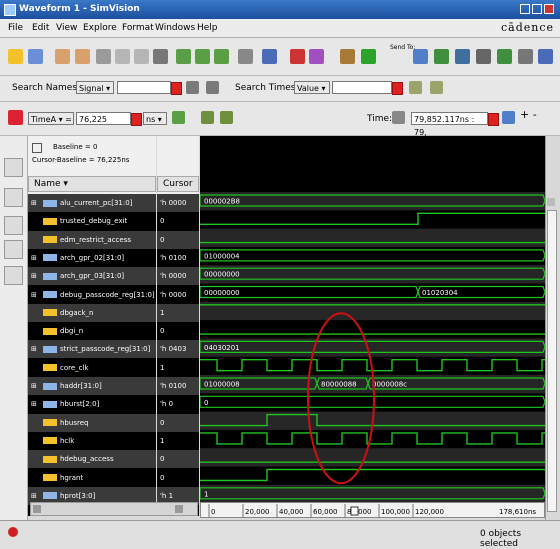  What do you see at coordinates (62, 56) in the screenshot?
I see `undo-icon` at bounding box center [62, 56].